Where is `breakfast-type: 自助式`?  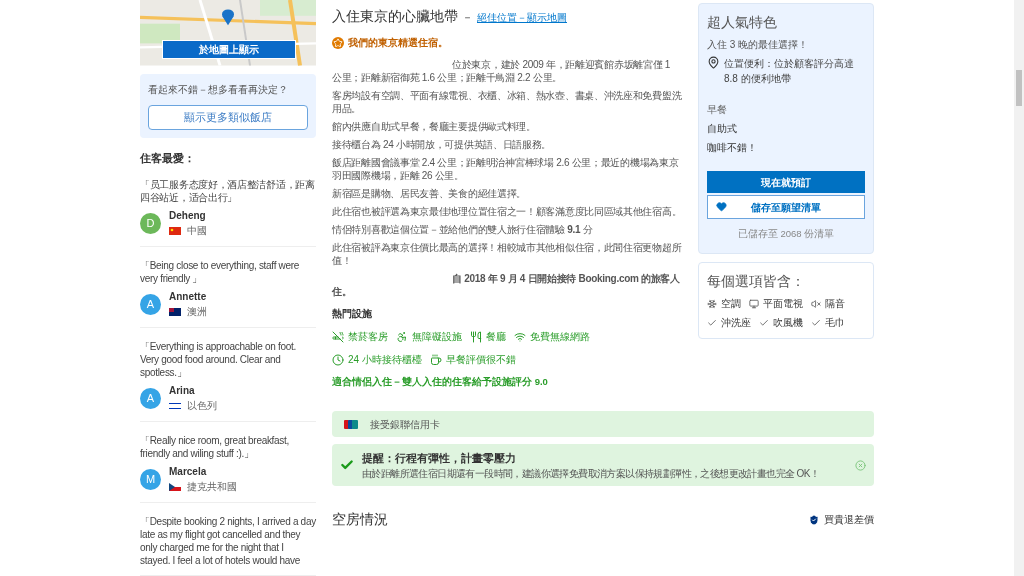 breakfast-type: 自助式 is located at coordinates (722, 129).